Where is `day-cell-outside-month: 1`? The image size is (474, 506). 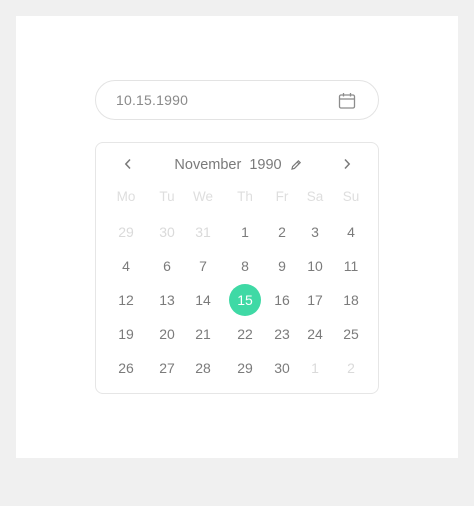
day-cell-outside-month: 1 is located at coordinates (315, 368).